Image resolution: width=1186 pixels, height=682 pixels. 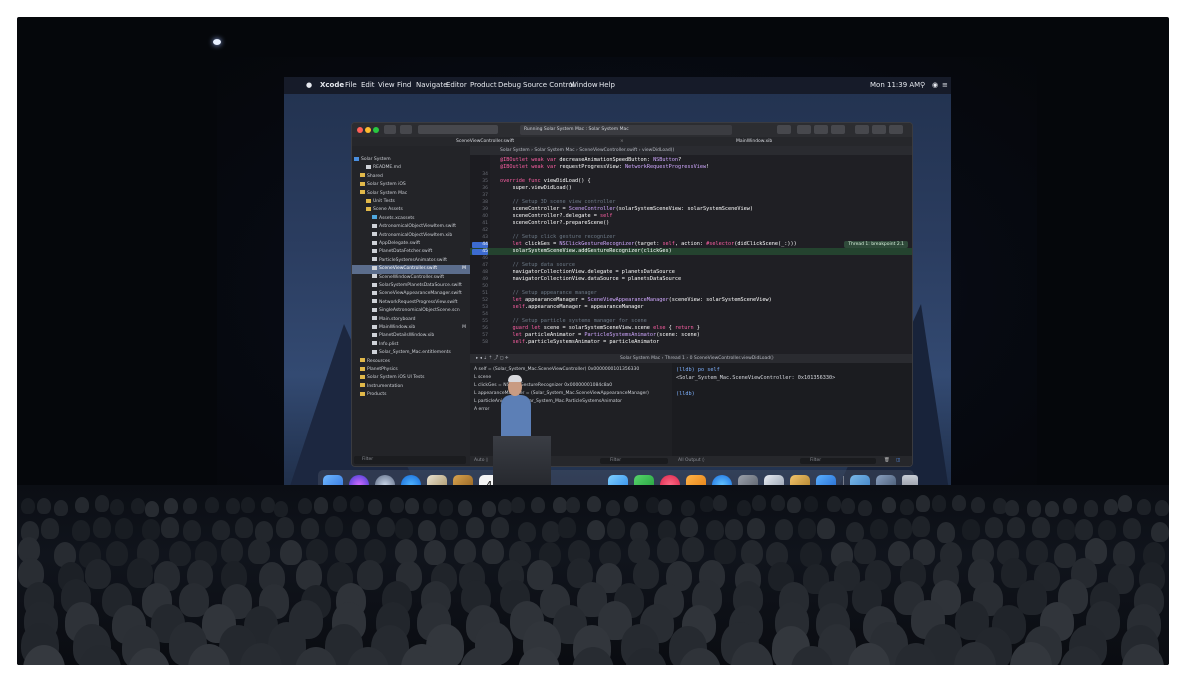 What do you see at coordinates (411, 160) in the screenshot?
I see `navigator-item: Solar System` at bounding box center [411, 160].